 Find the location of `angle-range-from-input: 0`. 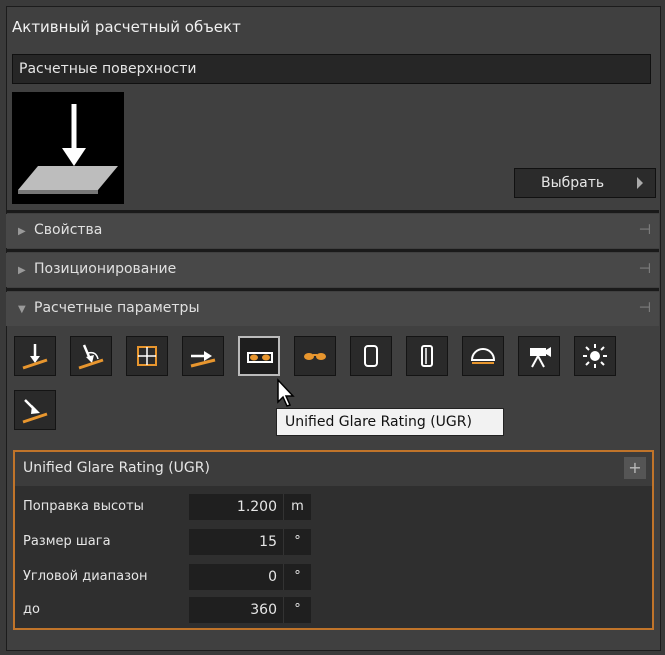

angle-range-from-input: 0 is located at coordinates (236, 577).